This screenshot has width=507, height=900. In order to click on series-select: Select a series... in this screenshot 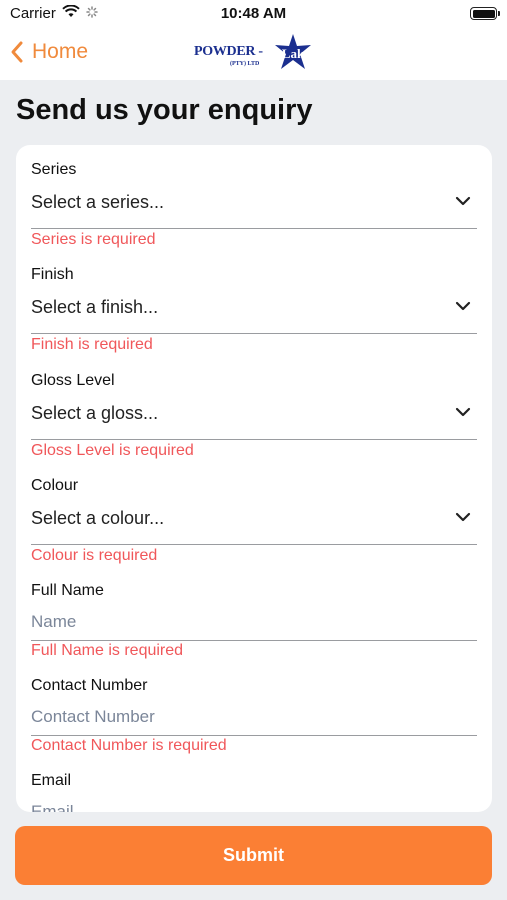, I will do `click(254, 207)`.